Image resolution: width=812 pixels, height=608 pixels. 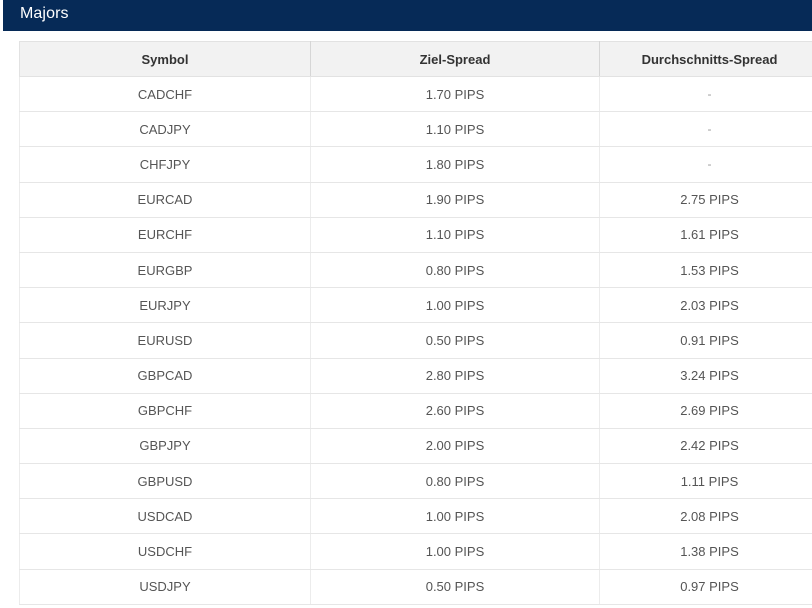 I want to click on table-row: GBPCHF 2.60 PIPS 2.69 PIPS, so click(x=415, y=411).